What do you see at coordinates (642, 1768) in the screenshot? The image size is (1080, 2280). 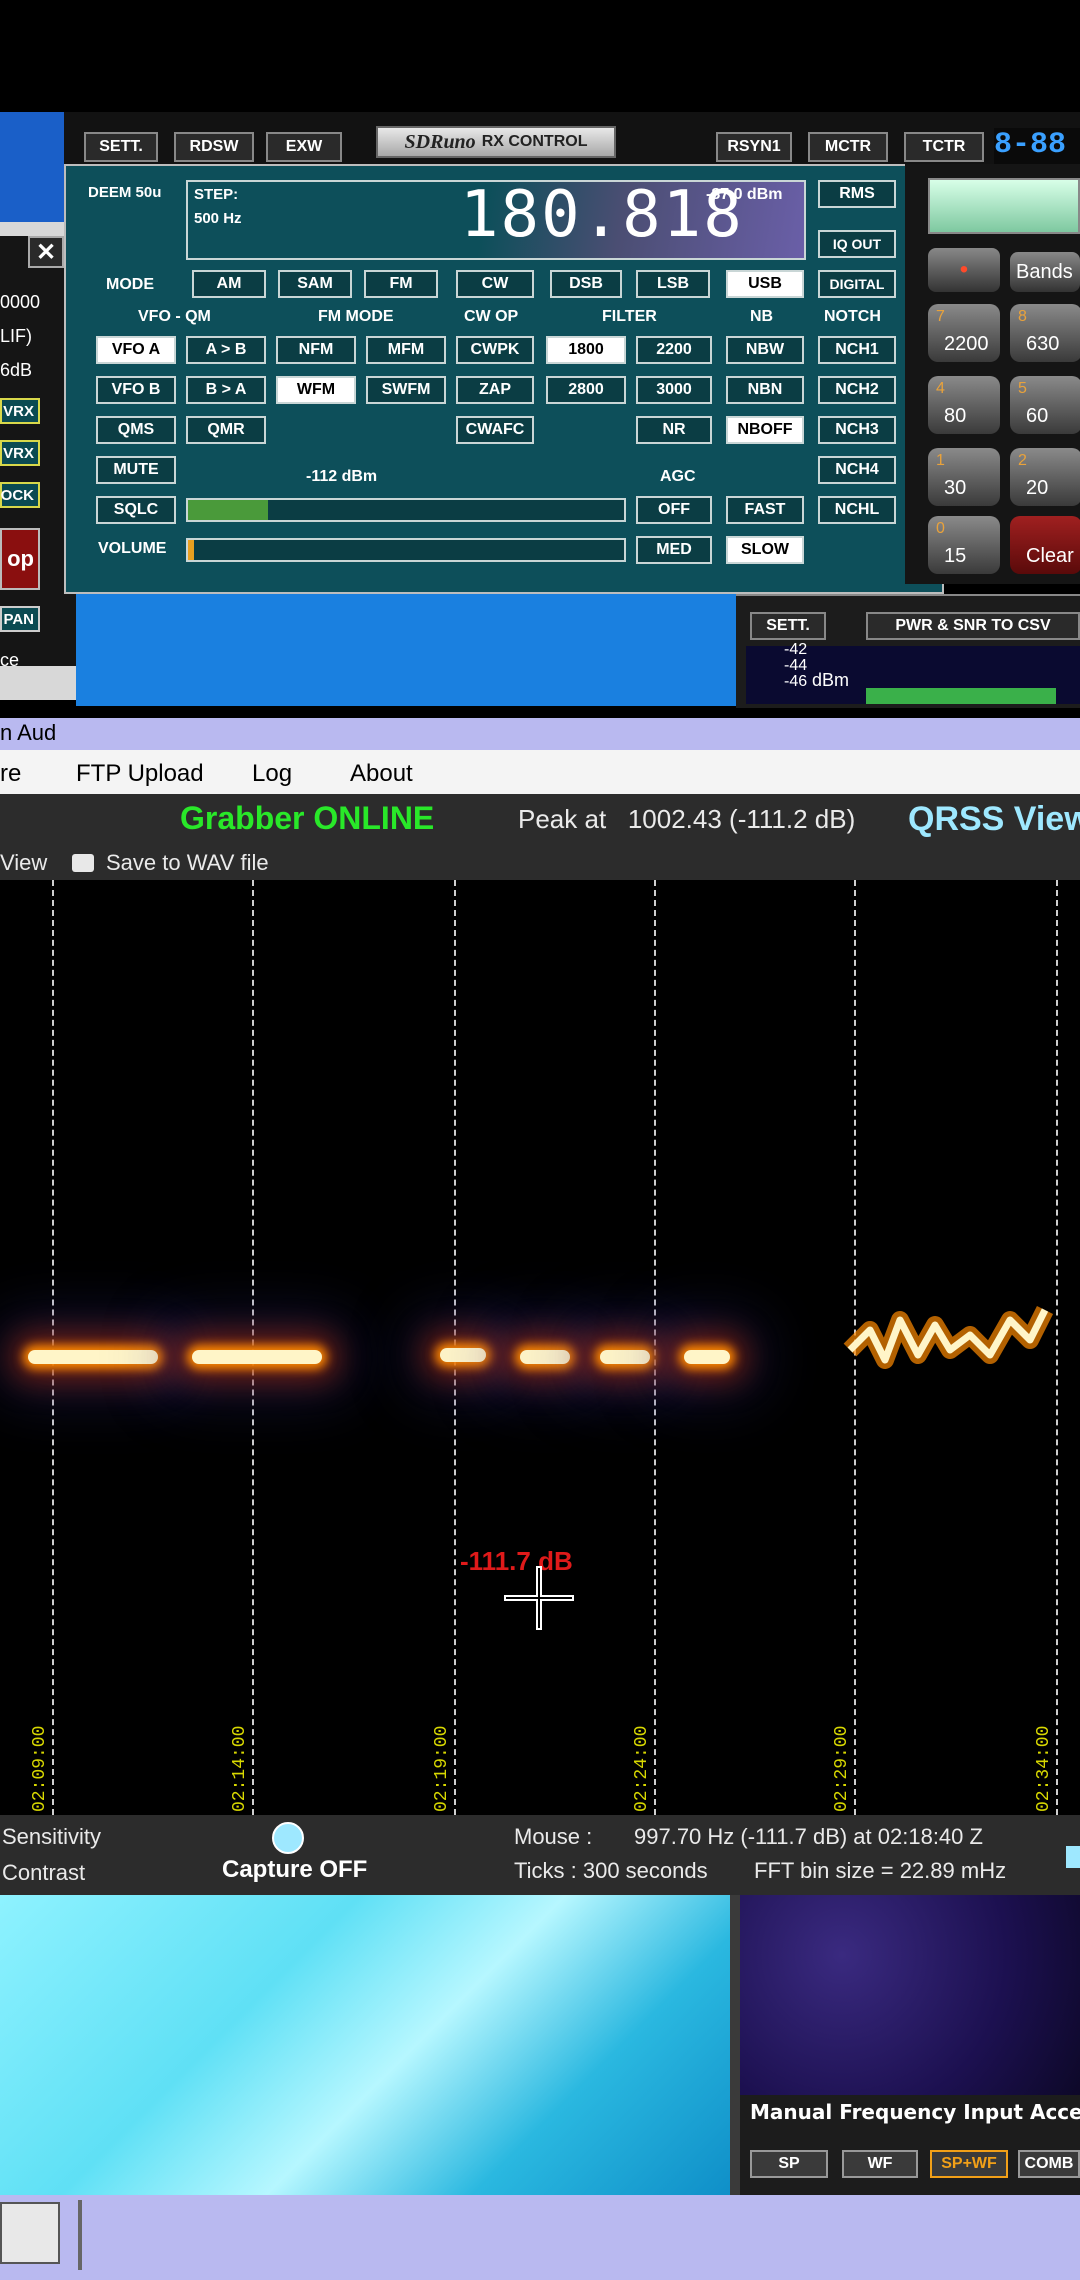 I see `time-tick: 02:24:00` at bounding box center [642, 1768].